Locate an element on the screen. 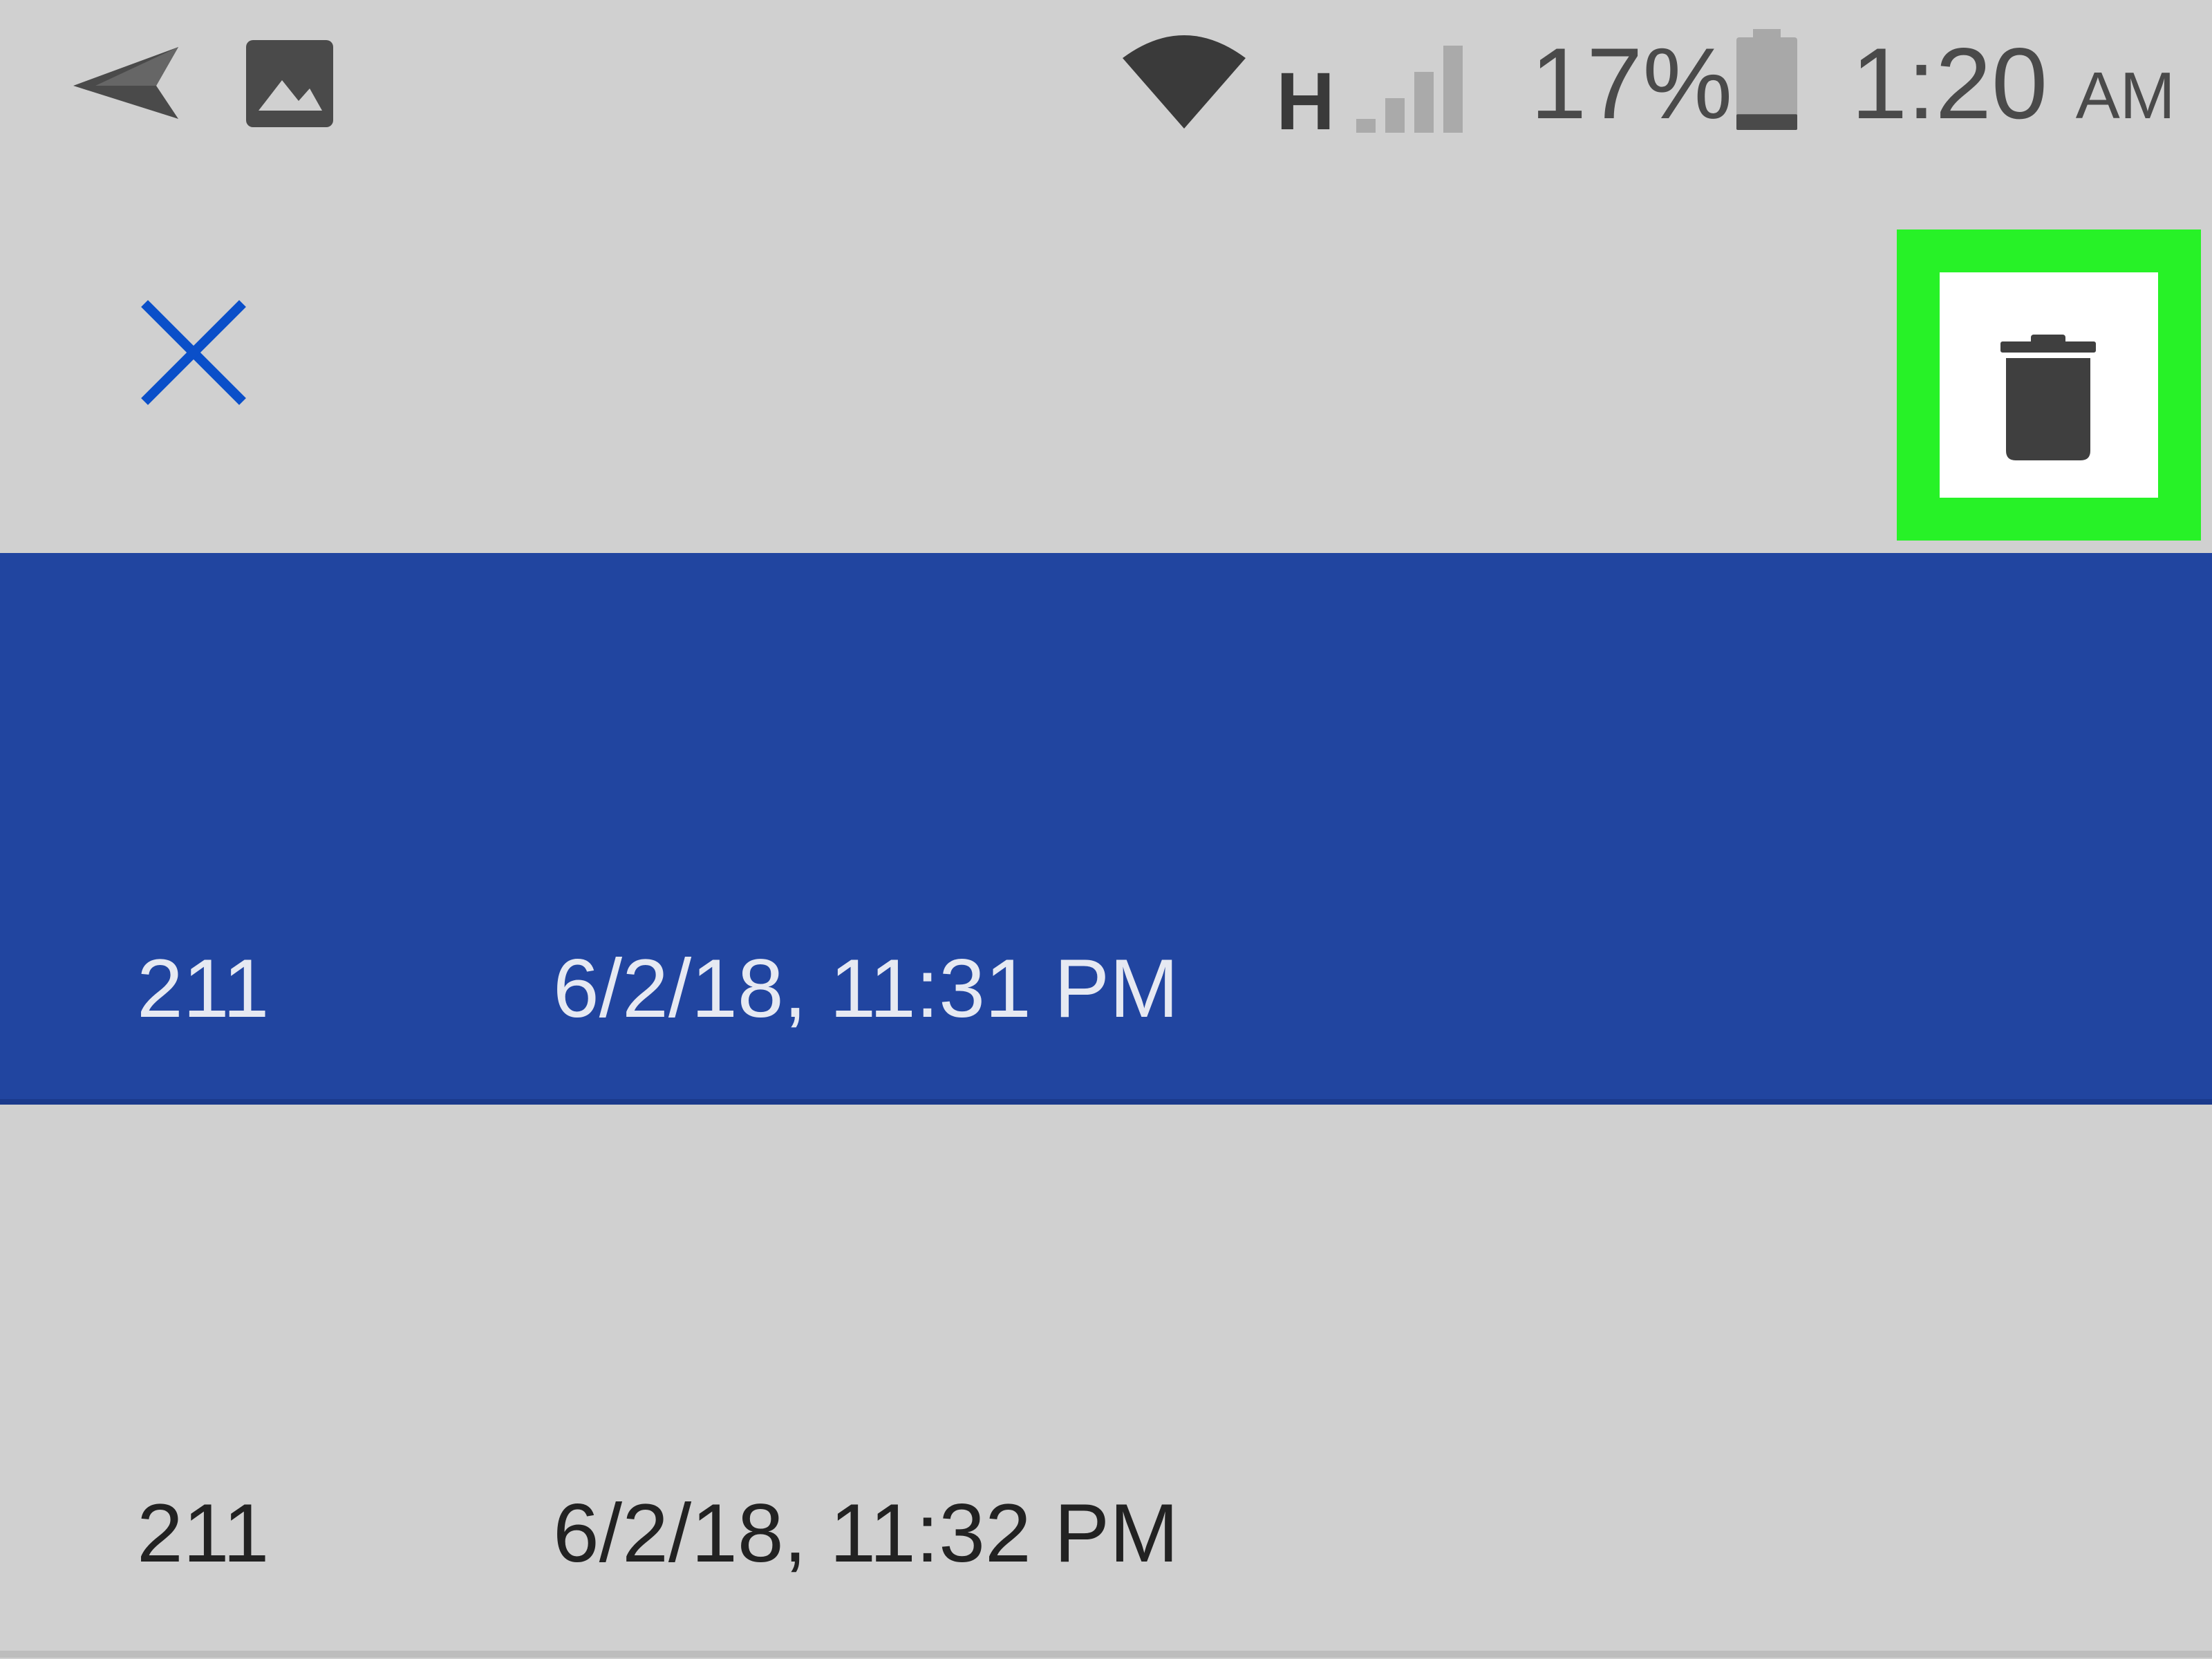 The height and width of the screenshot is (1659, 2212). wifi-icon is located at coordinates (1185, 82).